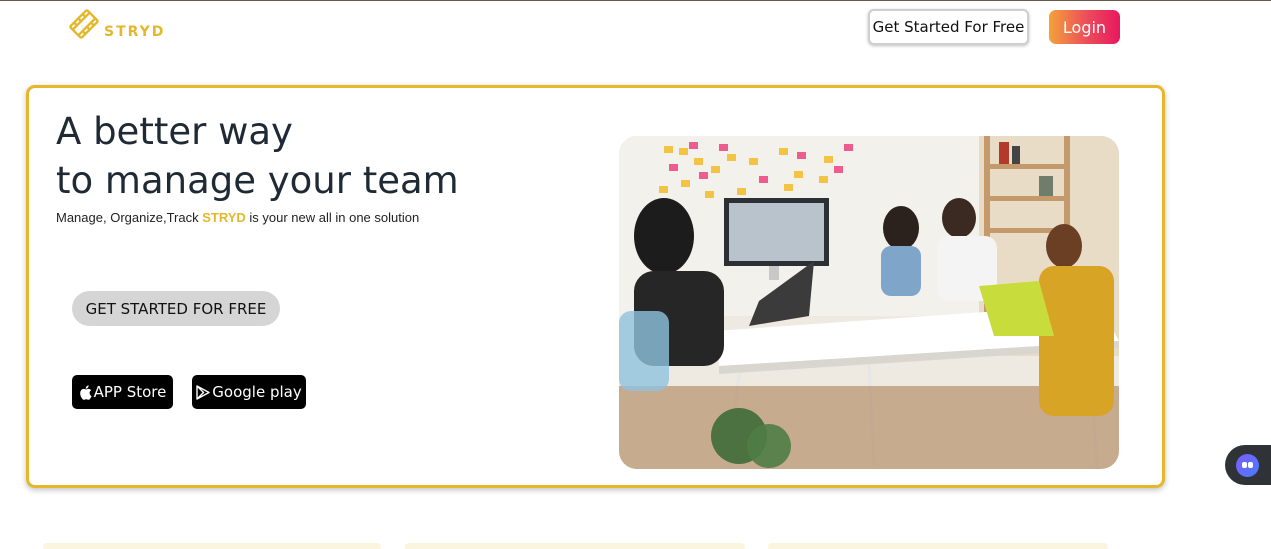  Describe the element at coordinates (130, 392) in the screenshot. I see `app-store-label: APP Store` at that location.